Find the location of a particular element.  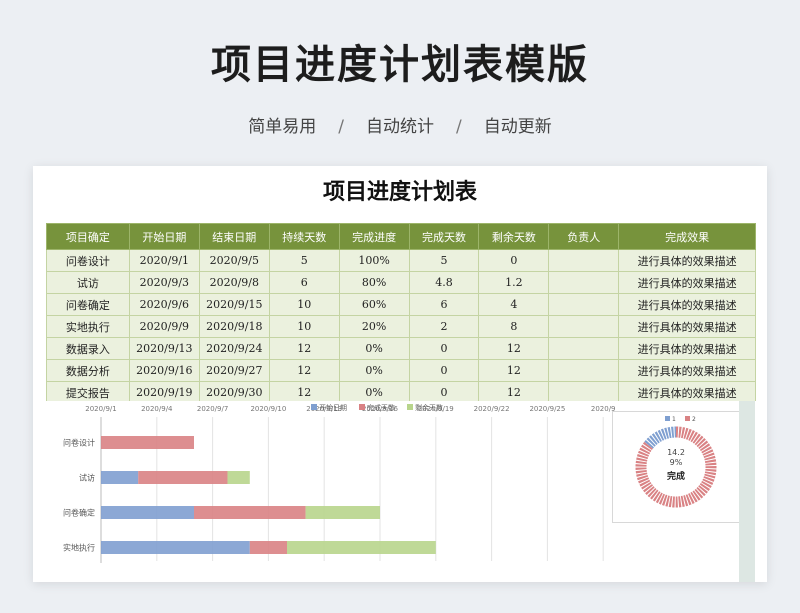

column-header: 开始日期 is located at coordinates (164, 236).